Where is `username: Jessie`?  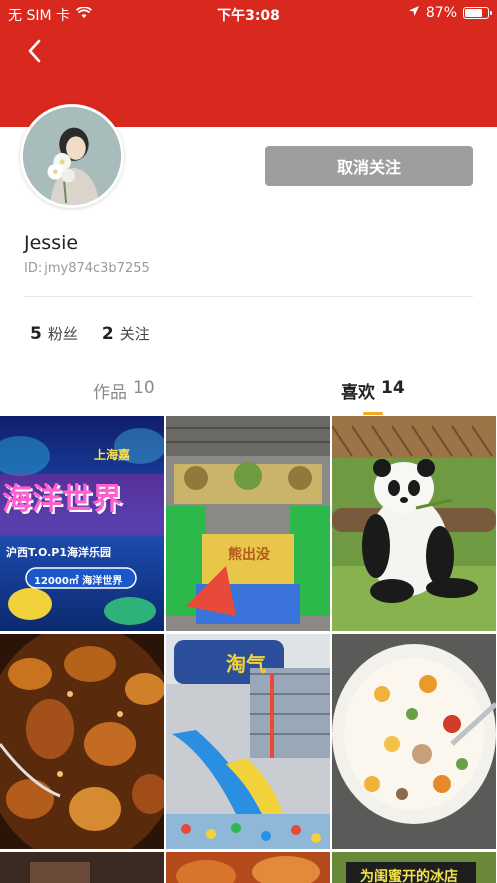
username: Jessie is located at coordinates (51, 243).